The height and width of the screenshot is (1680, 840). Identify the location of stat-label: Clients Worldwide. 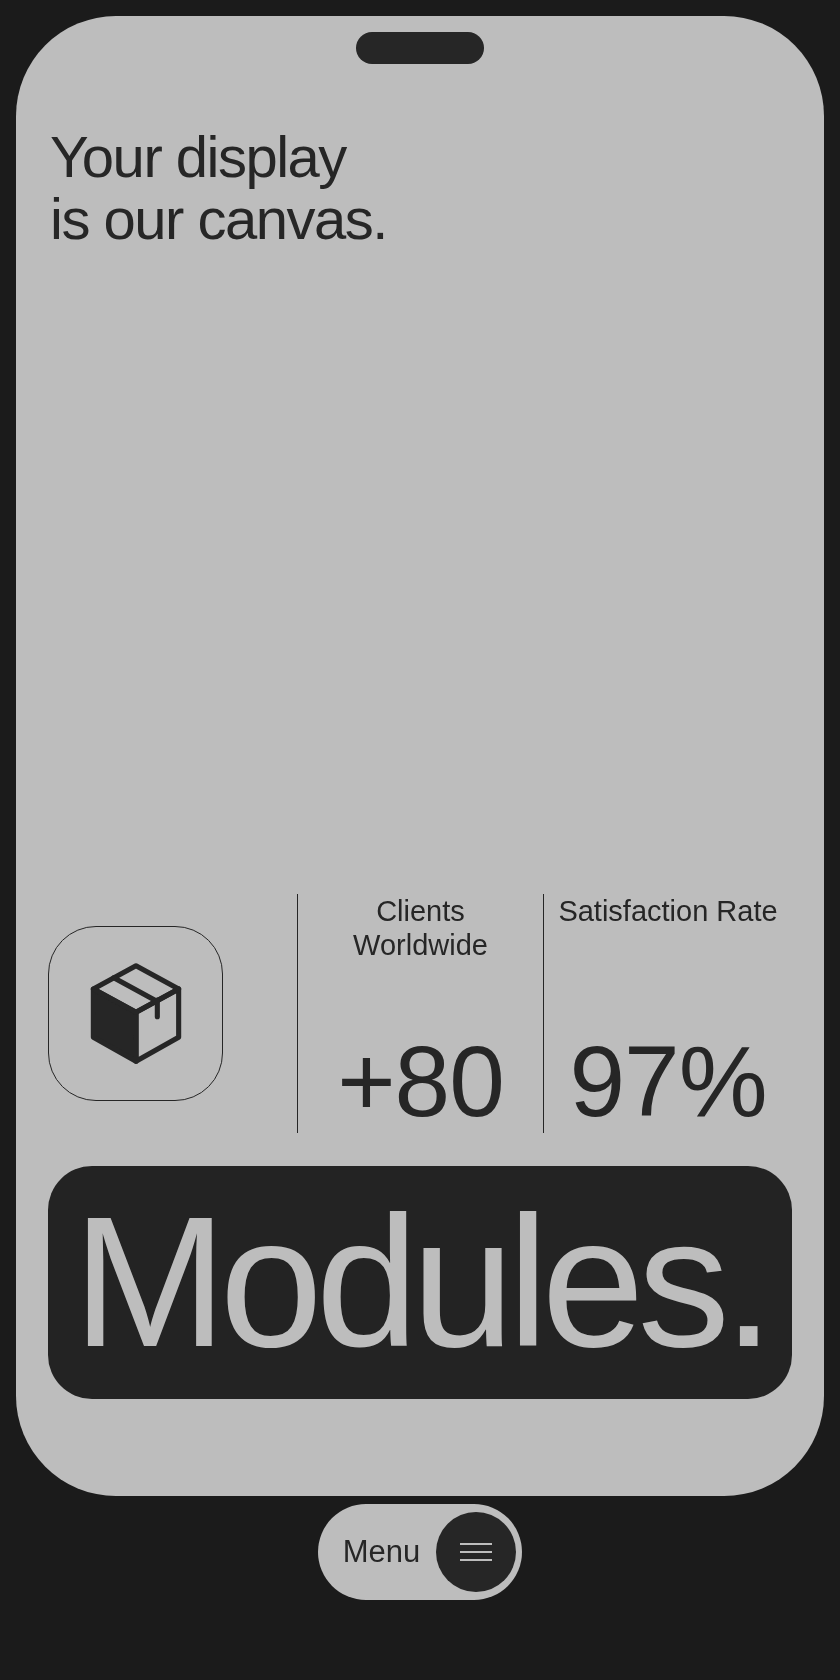
(420, 928).